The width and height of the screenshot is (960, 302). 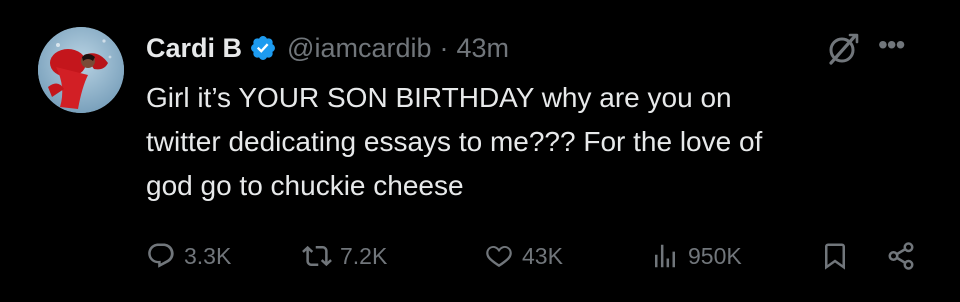 I want to click on reply-icon, so click(x=161, y=255).